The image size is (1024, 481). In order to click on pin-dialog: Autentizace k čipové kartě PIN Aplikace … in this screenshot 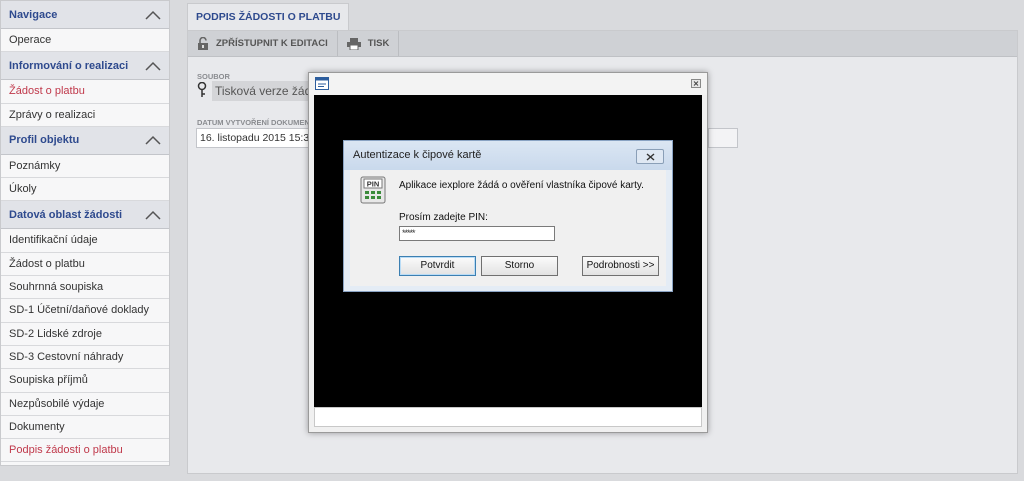, I will do `click(508, 216)`.